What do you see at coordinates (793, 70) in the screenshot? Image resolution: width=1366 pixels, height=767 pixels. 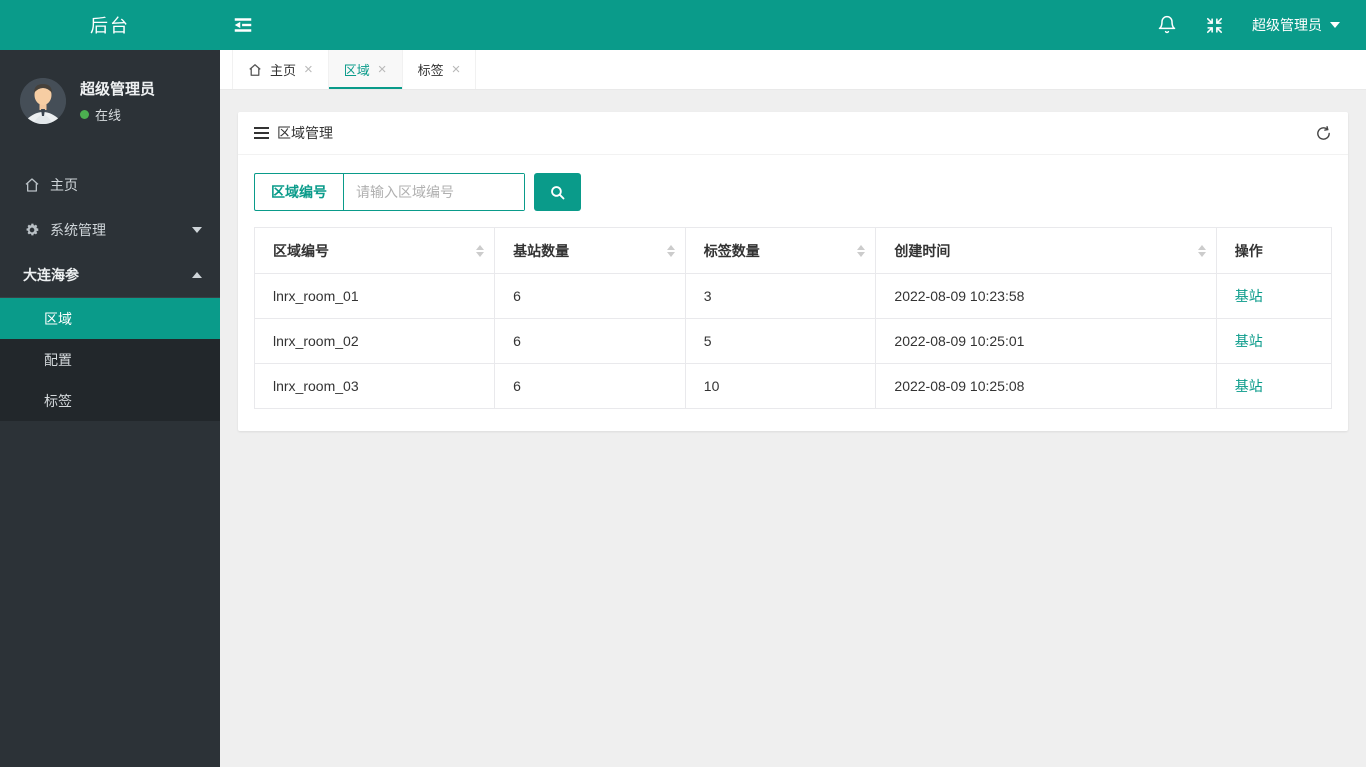 I see `tab-bar: 主页 × 区域 × 标签 ×` at bounding box center [793, 70].